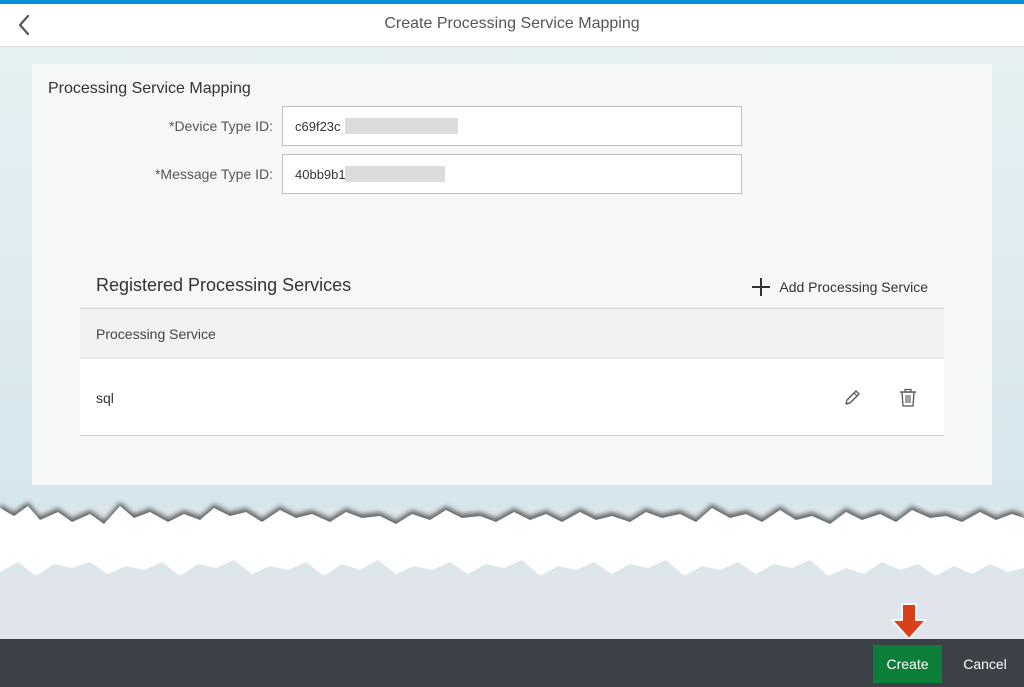 Image resolution: width=1024 pixels, height=687 pixels. I want to click on create-button: Create, so click(907, 664).